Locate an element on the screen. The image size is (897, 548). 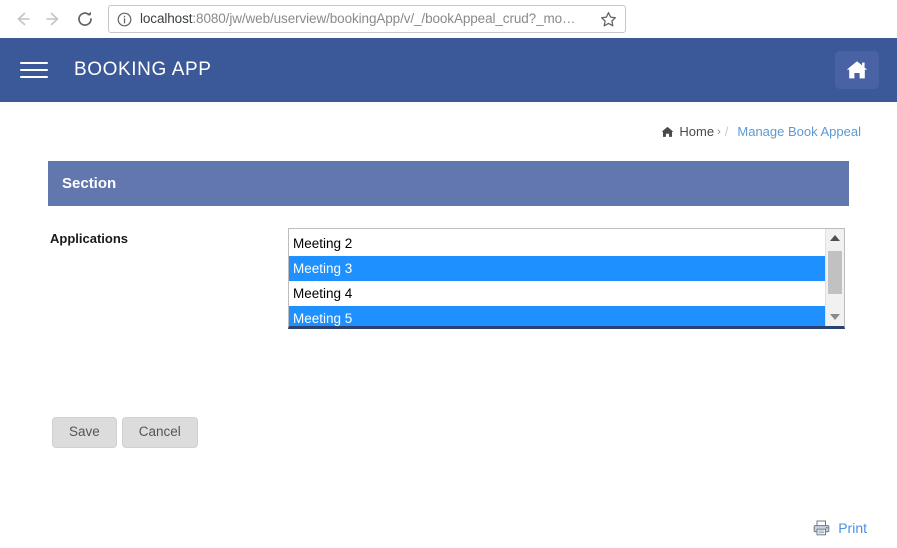
forward-arrow-icon is located at coordinates (52, 19).